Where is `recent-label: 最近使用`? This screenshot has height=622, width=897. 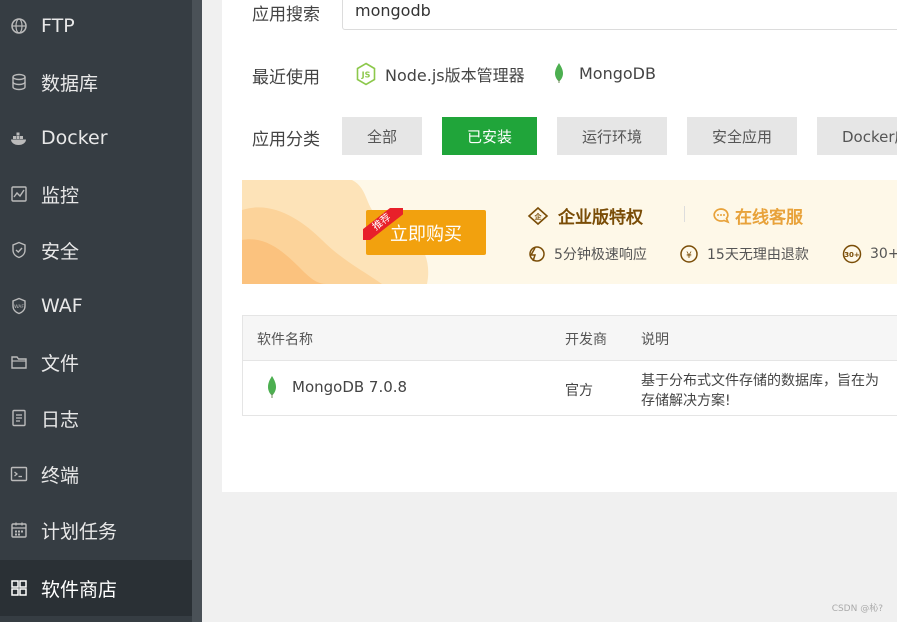 recent-label: 最近使用 is located at coordinates (286, 78).